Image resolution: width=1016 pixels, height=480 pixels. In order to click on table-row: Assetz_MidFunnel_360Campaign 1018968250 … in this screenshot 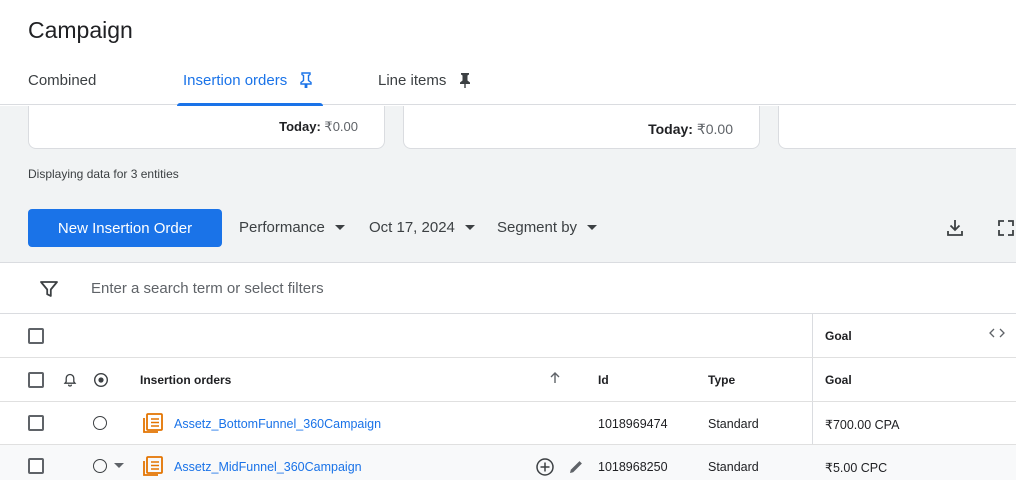, I will do `click(508, 462)`.